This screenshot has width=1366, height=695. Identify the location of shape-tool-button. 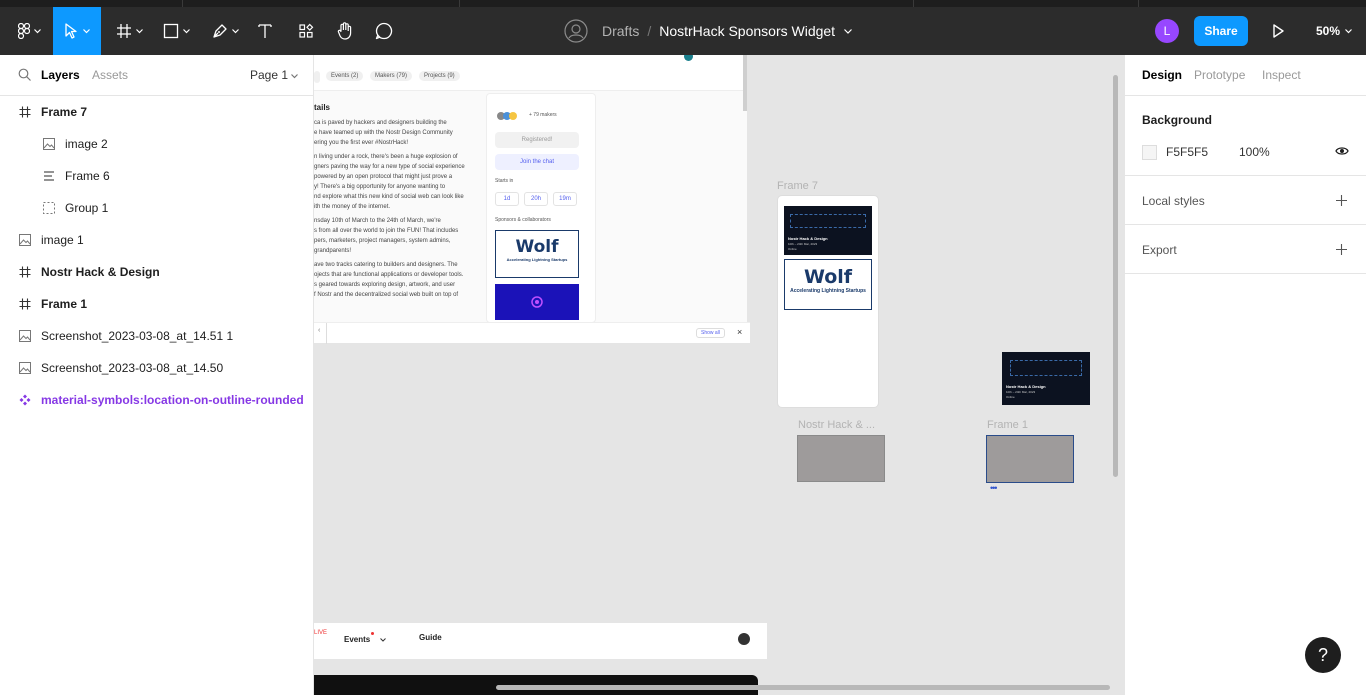
(176, 31).